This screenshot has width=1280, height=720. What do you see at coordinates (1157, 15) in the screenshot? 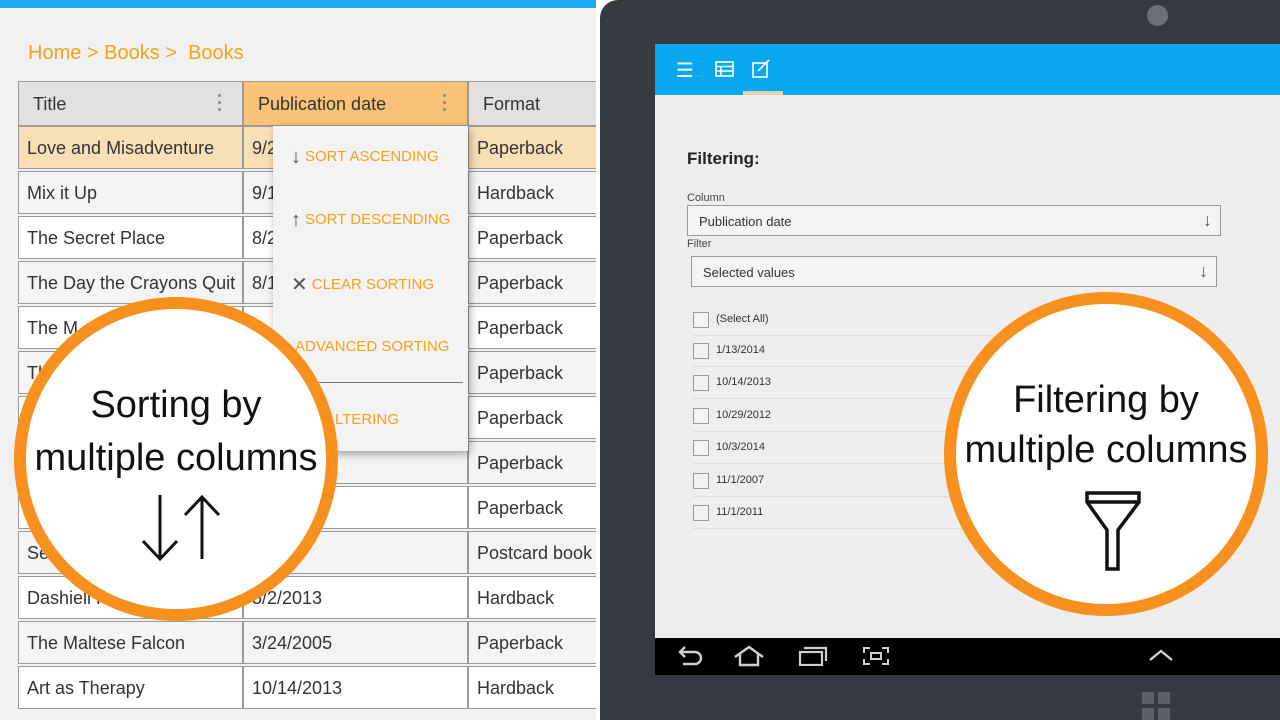
I see `camera-icon` at bounding box center [1157, 15].